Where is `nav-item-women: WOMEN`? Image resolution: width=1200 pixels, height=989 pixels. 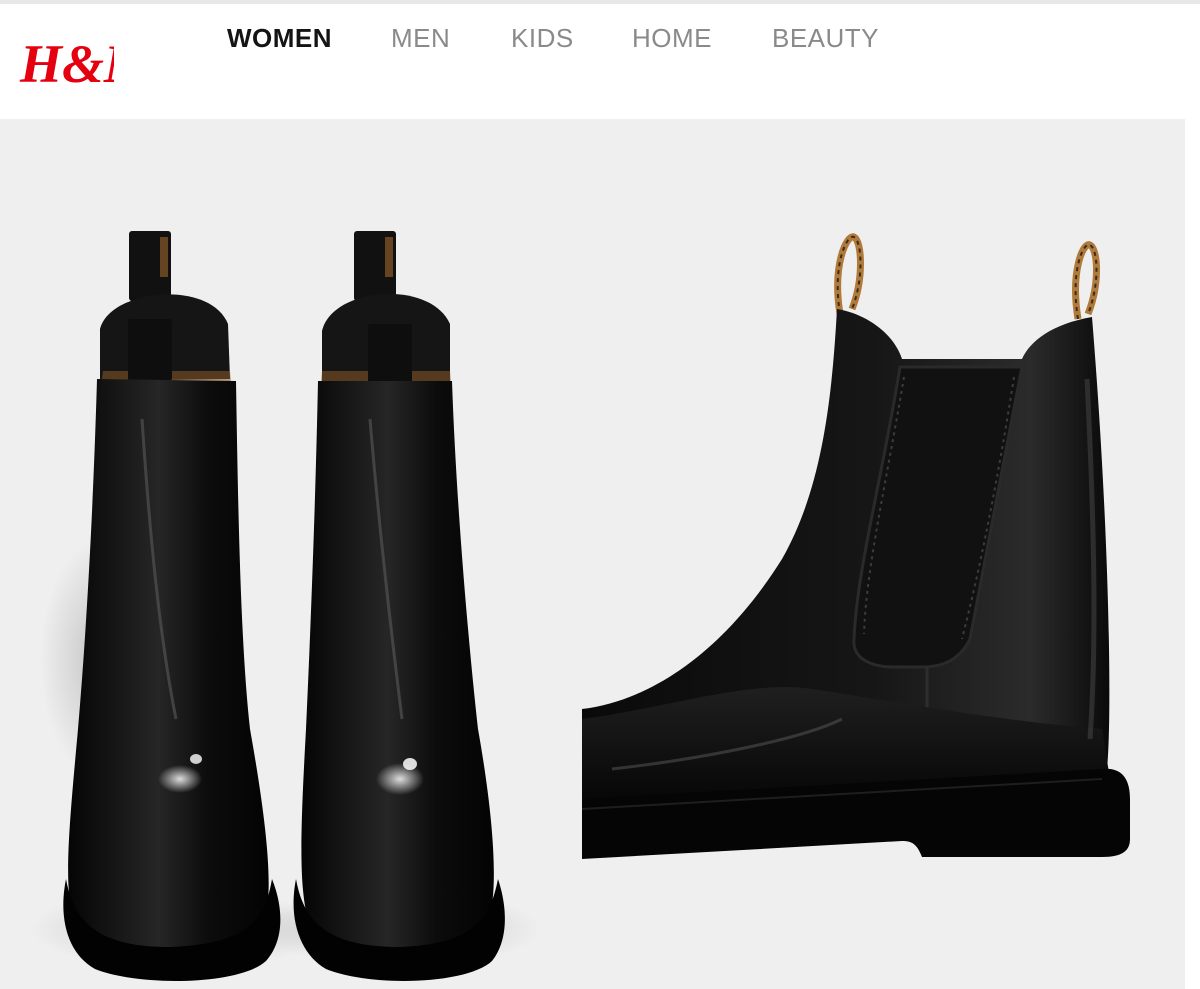 nav-item-women: WOMEN is located at coordinates (279, 38).